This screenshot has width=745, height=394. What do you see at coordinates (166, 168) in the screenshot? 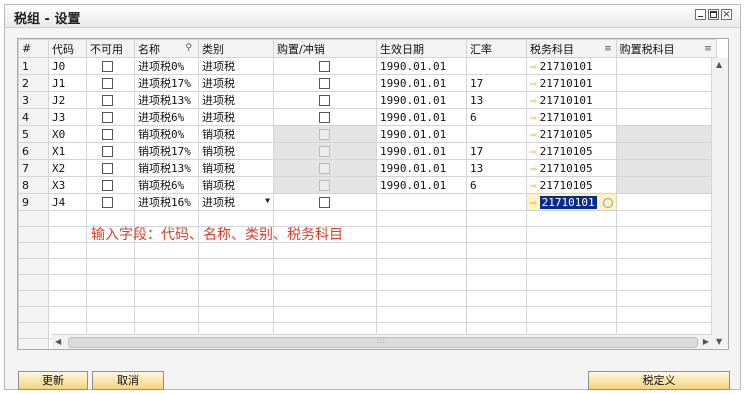
I see `name-cell: 销项税13%` at bounding box center [166, 168].